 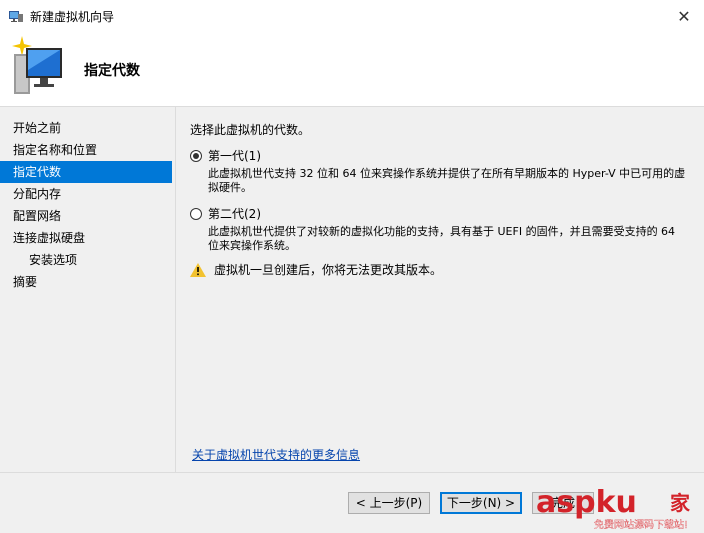 I want to click on nav-item-memory: 分配内存, so click(x=86, y=194).